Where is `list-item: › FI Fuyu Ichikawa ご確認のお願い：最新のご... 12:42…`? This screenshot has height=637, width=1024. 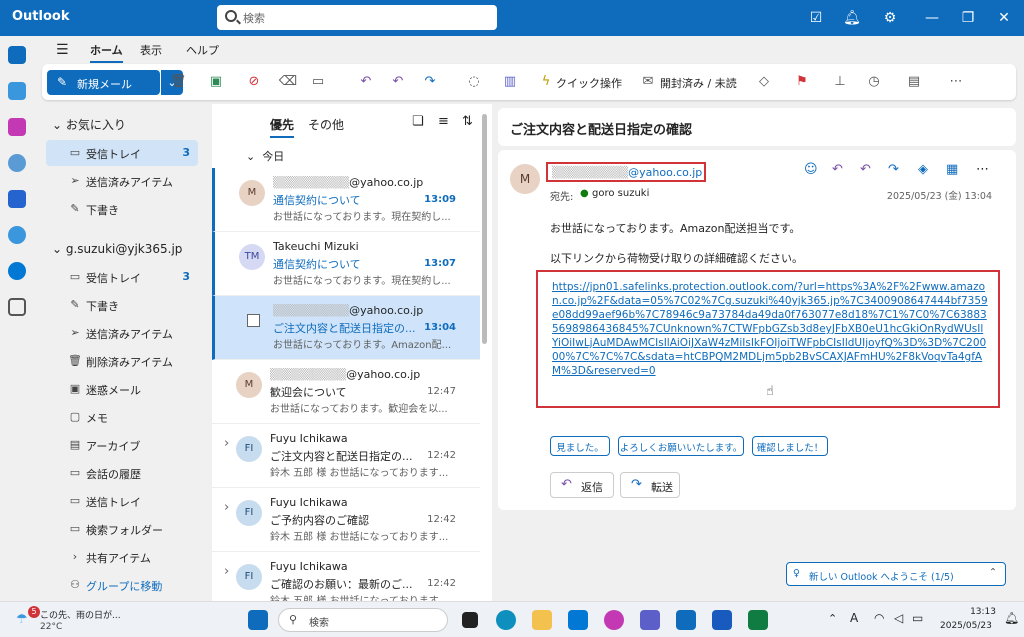
list-item: › FI Fuyu Ichikawa ご確認のお願い：最新のご... 12:42… is located at coordinates (346, 579).